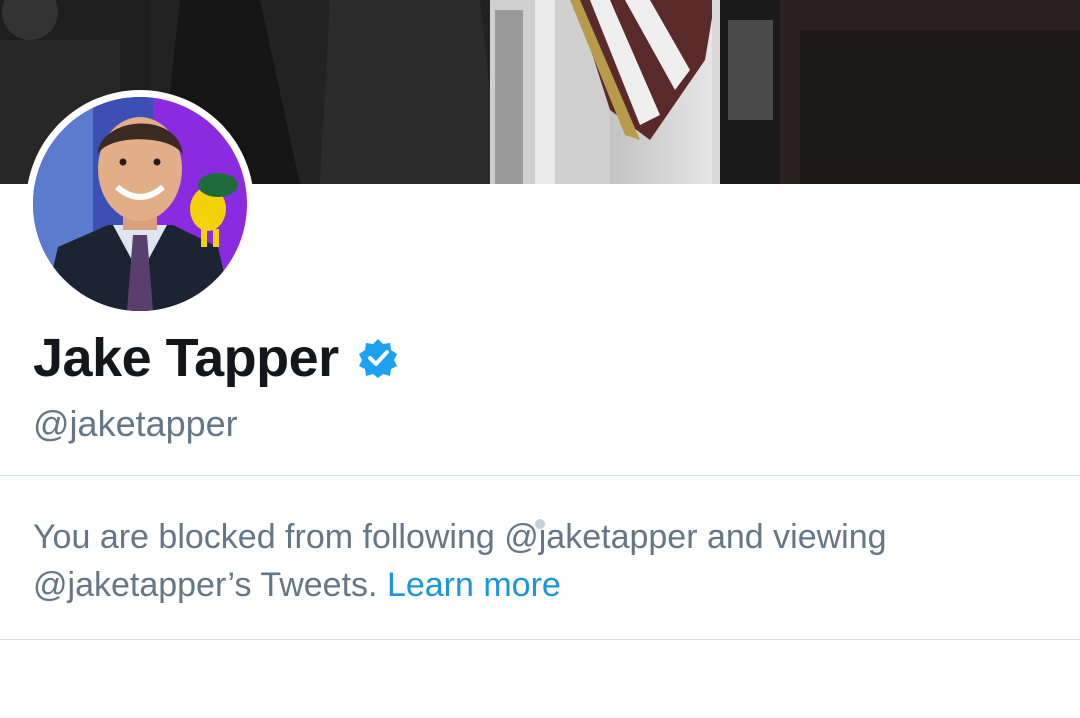 The image size is (1080, 718). What do you see at coordinates (186, 358) in the screenshot?
I see `display-name: Jake Tapper` at bounding box center [186, 358].